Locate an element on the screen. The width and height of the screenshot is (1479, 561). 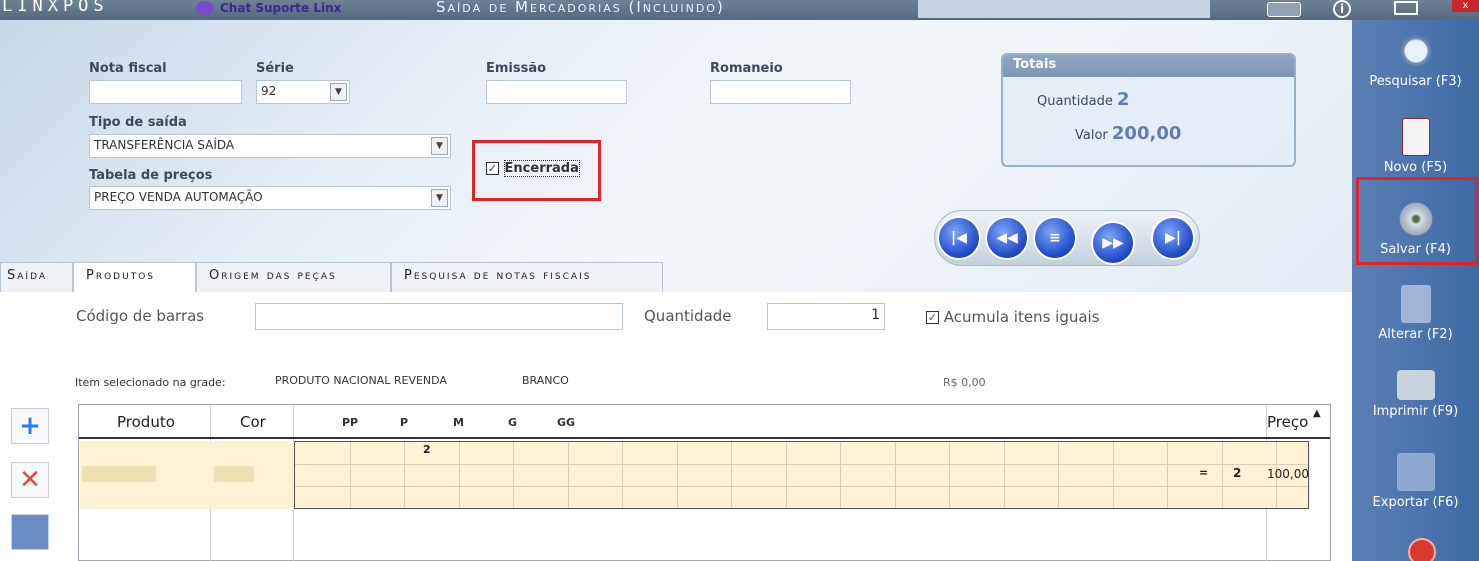
emissao-input is located at coordinates (556, 92).